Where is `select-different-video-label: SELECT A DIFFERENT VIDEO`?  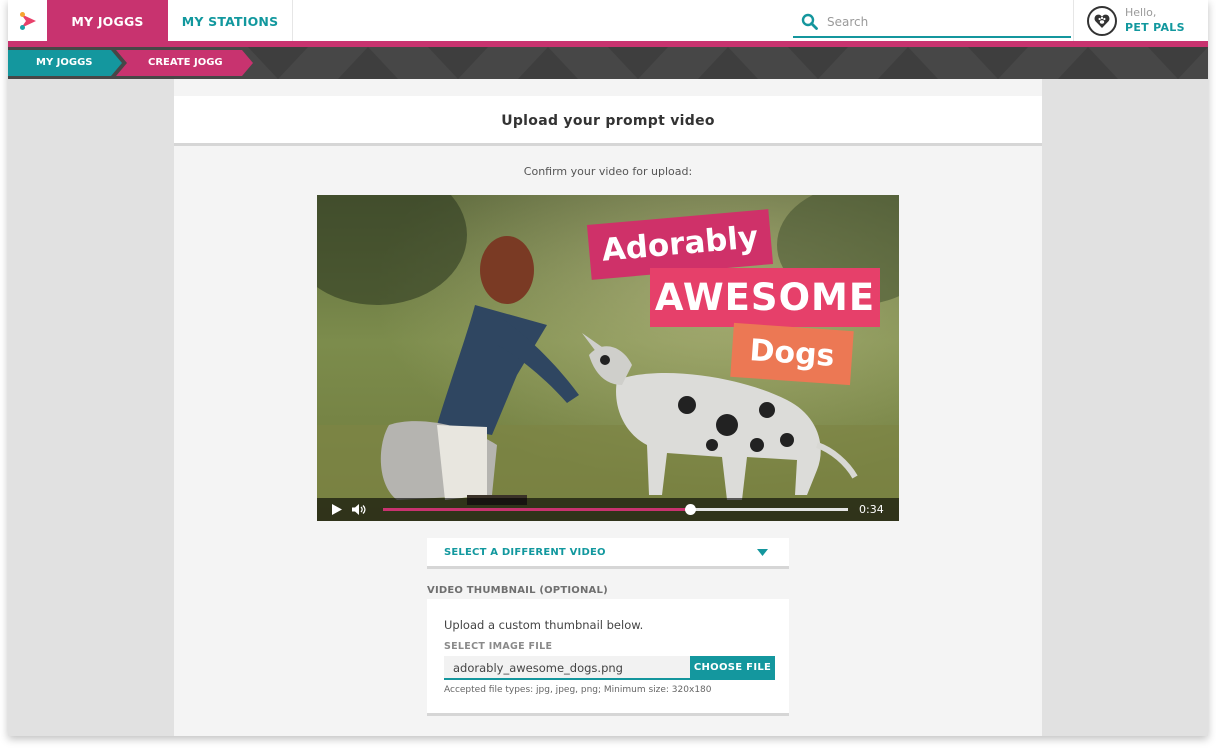
select-different-video-label: SELECT A DIFFERENT VIDEO is located at coordinates (525, 552).